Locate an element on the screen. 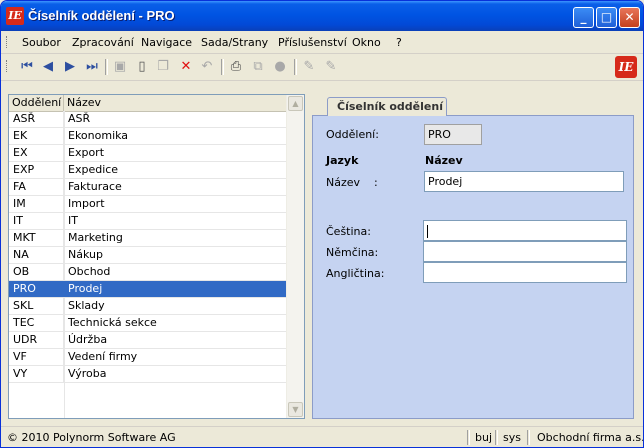  window-title: Číselník oddělení - PRO is located at coordinates (101, 15).